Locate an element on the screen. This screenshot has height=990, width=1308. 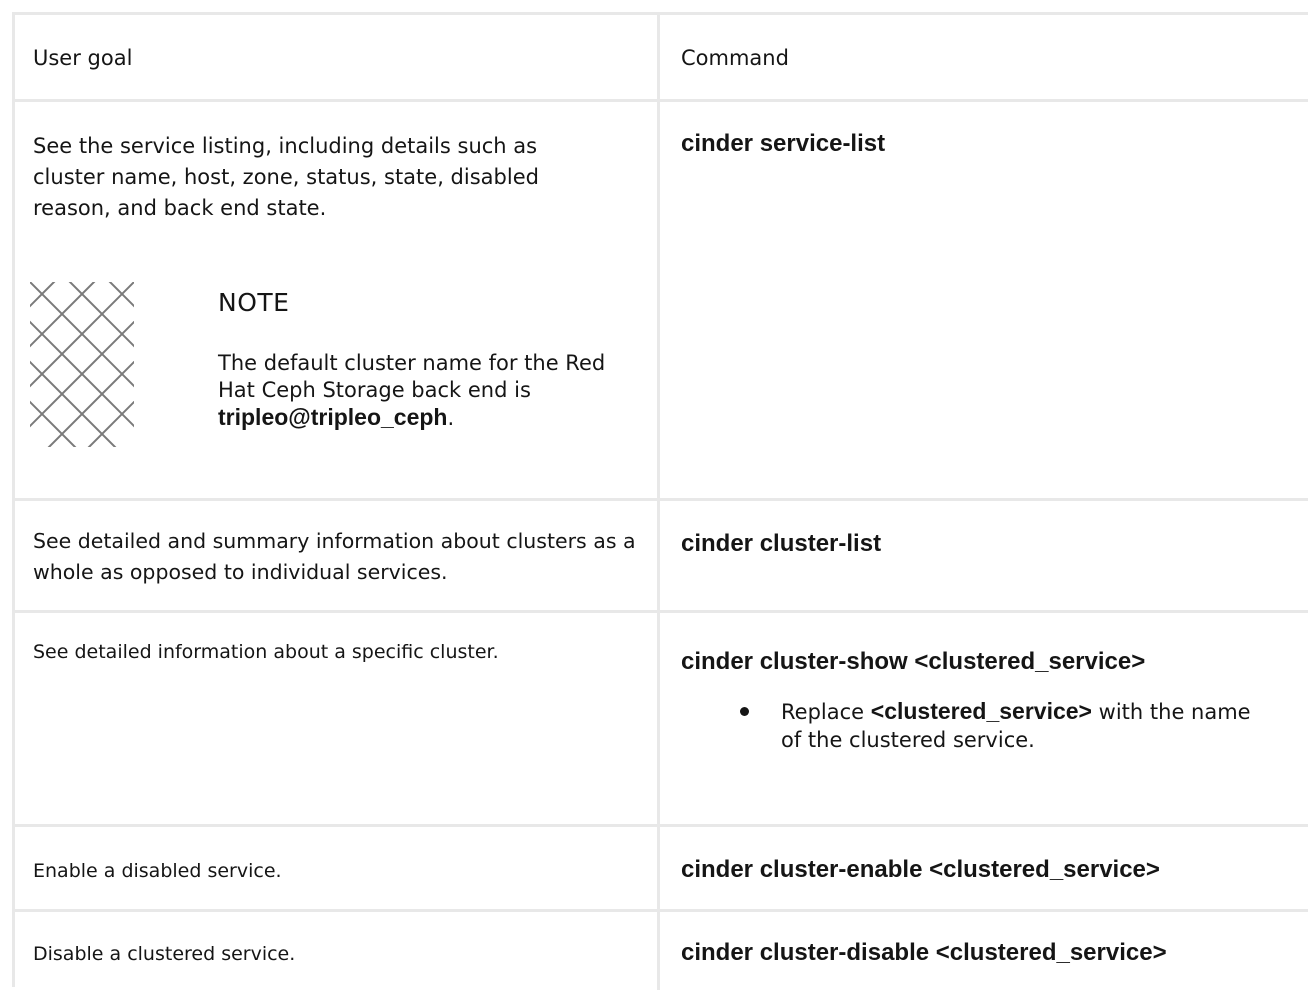
bullet-code: <clustered_service> is located at coordinates (981, 711).